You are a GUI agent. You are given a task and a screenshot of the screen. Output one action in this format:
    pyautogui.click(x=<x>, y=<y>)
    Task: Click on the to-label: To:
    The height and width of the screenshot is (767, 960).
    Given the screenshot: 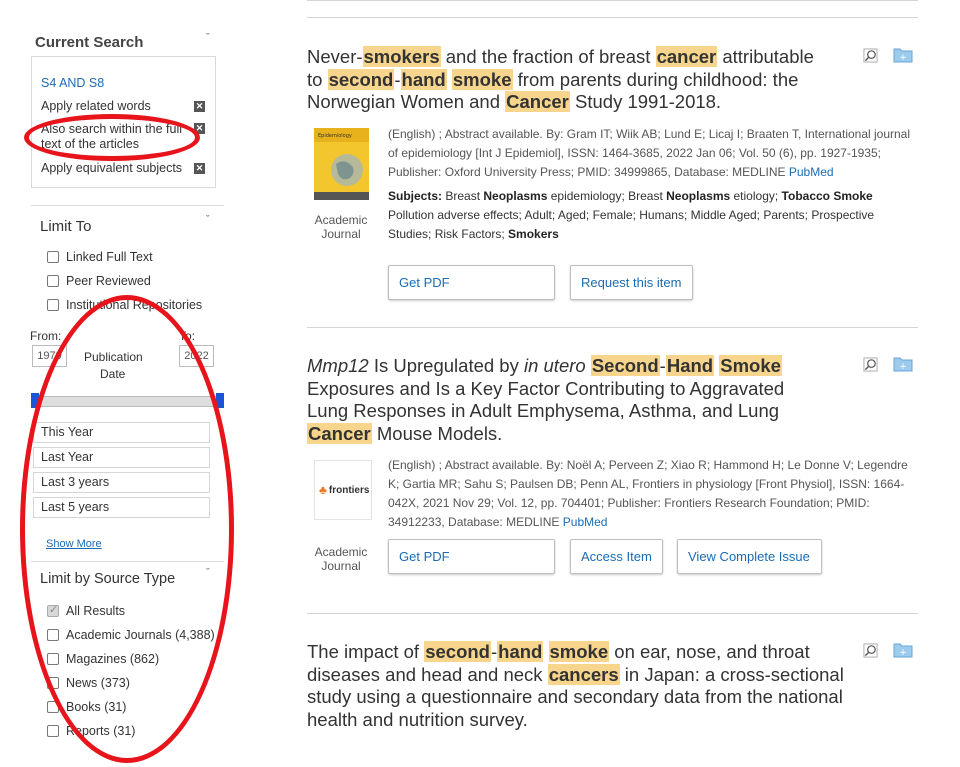 What is the action you would take?
    pyautogui.click(x=187, y=336)
    